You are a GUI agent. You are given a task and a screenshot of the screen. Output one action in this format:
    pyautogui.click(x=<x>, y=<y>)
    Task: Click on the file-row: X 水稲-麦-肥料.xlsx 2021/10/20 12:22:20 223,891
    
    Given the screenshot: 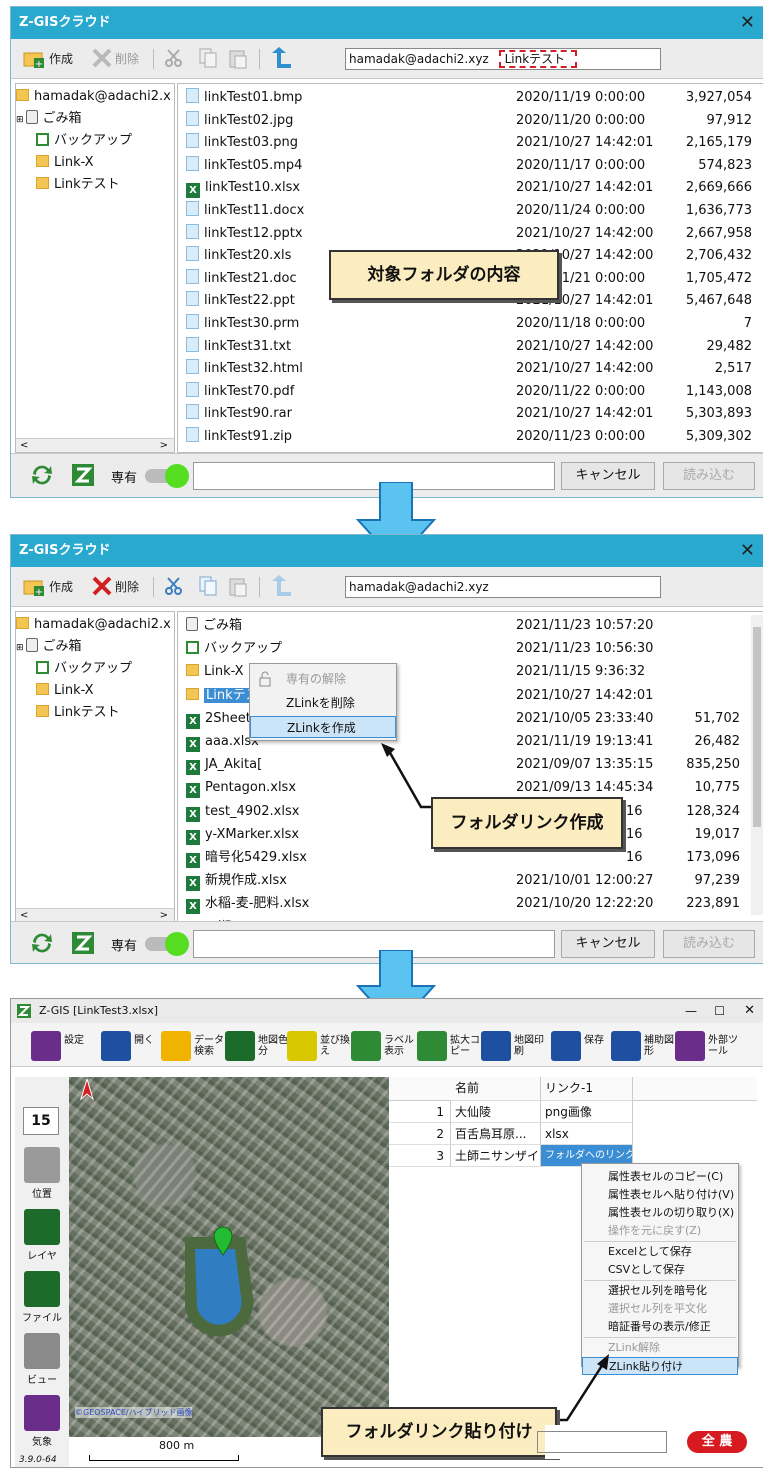 What is the action you would take?
    pyautogui.click(x=470, y=903)
    